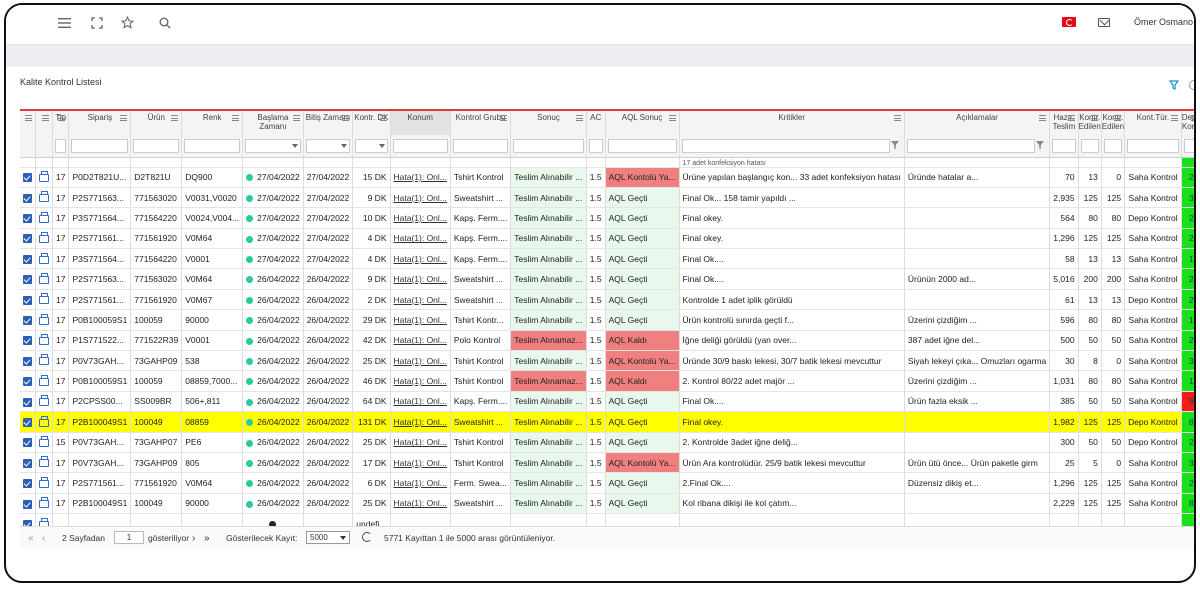 The image size is (1200, 600). What do you see at coordinates (1064, 123) in the screenshot?
I see `column-header-16: Hazır. Teslim` at bounding box center [1064, 123].